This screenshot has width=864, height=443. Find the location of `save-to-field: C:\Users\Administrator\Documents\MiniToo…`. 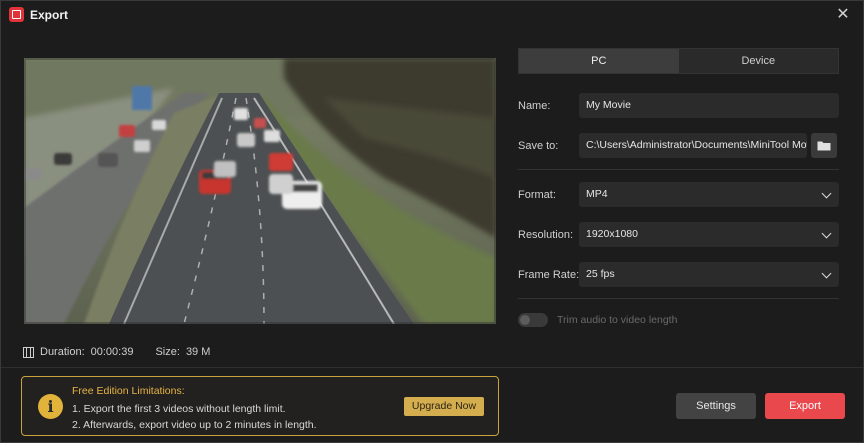

save-to-field: C:\Users\Administrator\Documents\MiniToo… is located at coordinates (693, 145).